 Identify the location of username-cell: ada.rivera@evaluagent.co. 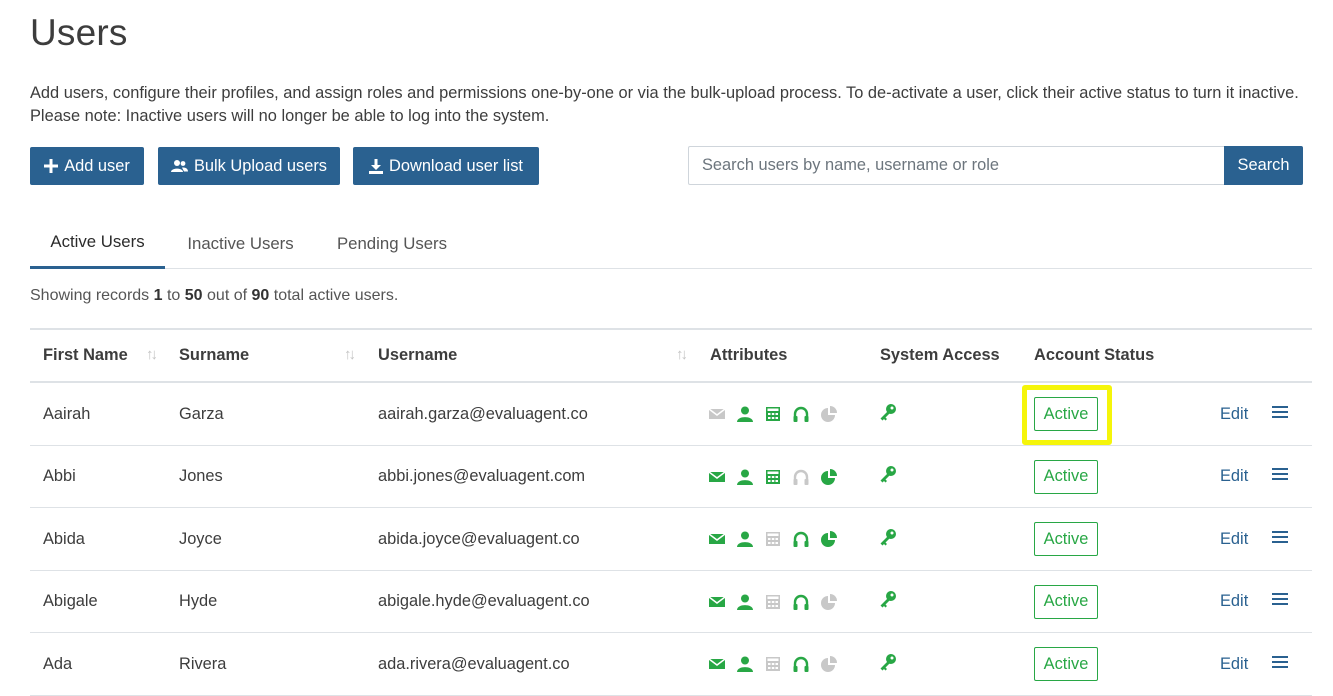
(474, 663).